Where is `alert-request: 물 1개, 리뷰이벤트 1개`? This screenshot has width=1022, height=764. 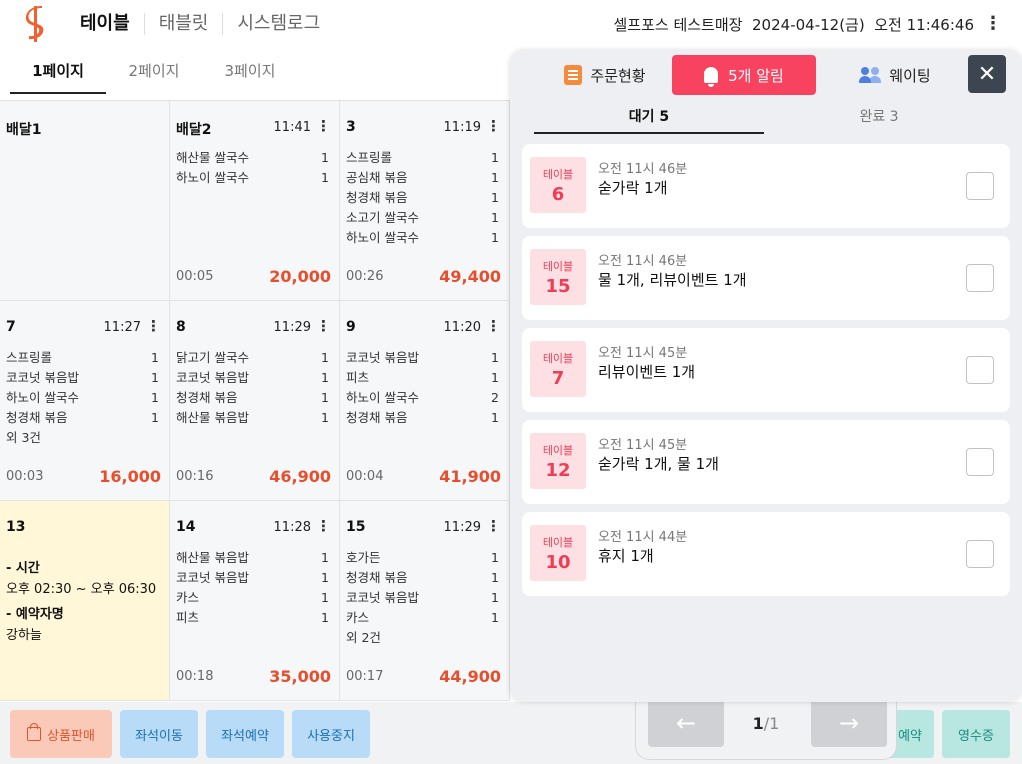
alert-request: 물 1개, 리뷰이벤트 1개 is located at coordinates (672, 280).